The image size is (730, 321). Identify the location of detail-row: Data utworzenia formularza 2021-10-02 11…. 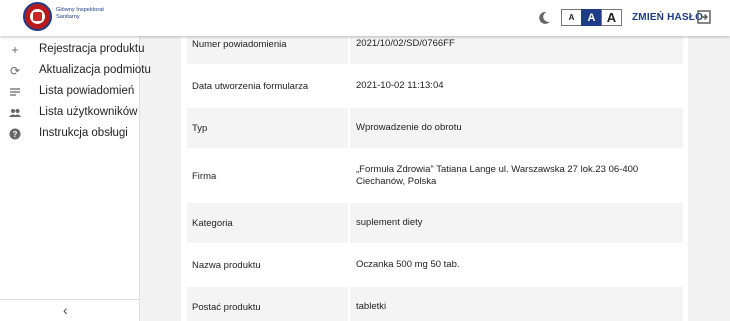
(435, 86).